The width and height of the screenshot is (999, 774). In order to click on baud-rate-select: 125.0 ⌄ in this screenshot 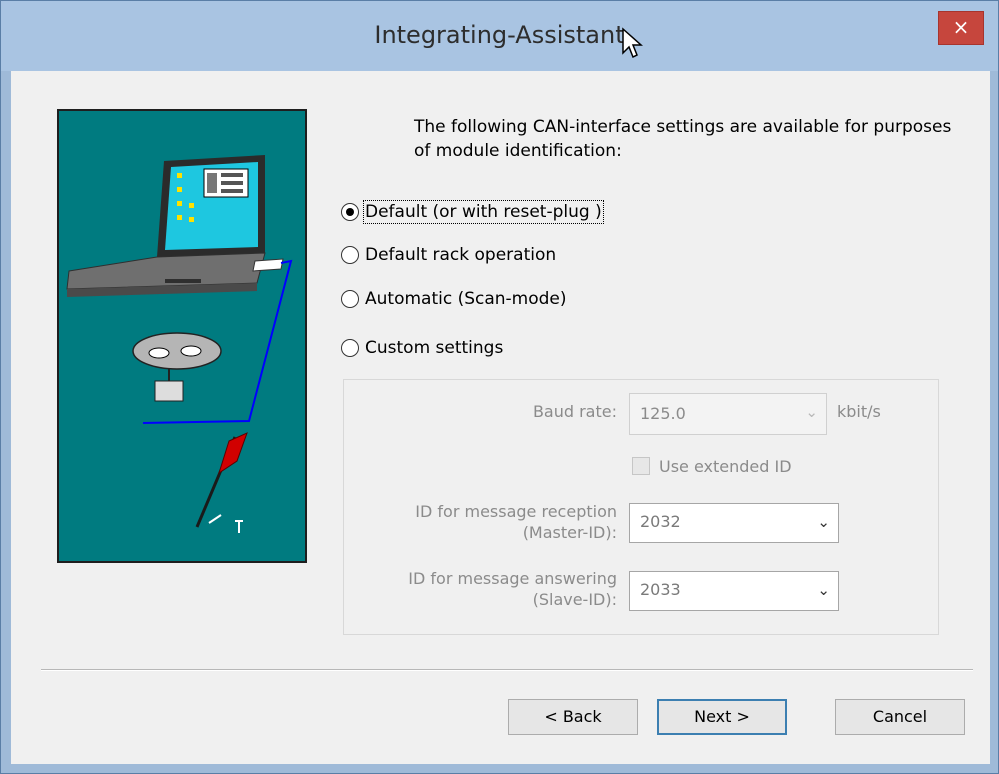, I will do `click(728, 414)`.